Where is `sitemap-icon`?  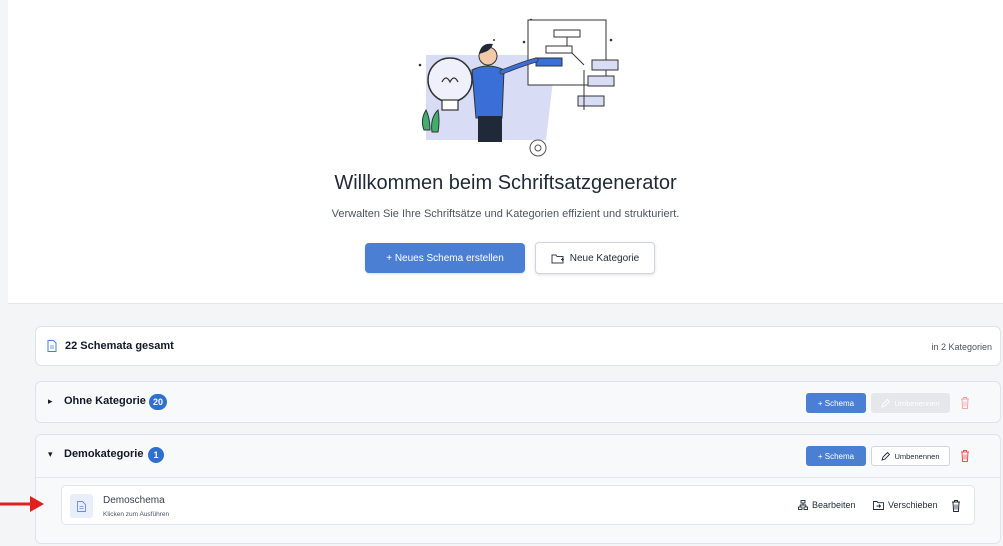 sitemap-icon is located at coordinates (803, 505).